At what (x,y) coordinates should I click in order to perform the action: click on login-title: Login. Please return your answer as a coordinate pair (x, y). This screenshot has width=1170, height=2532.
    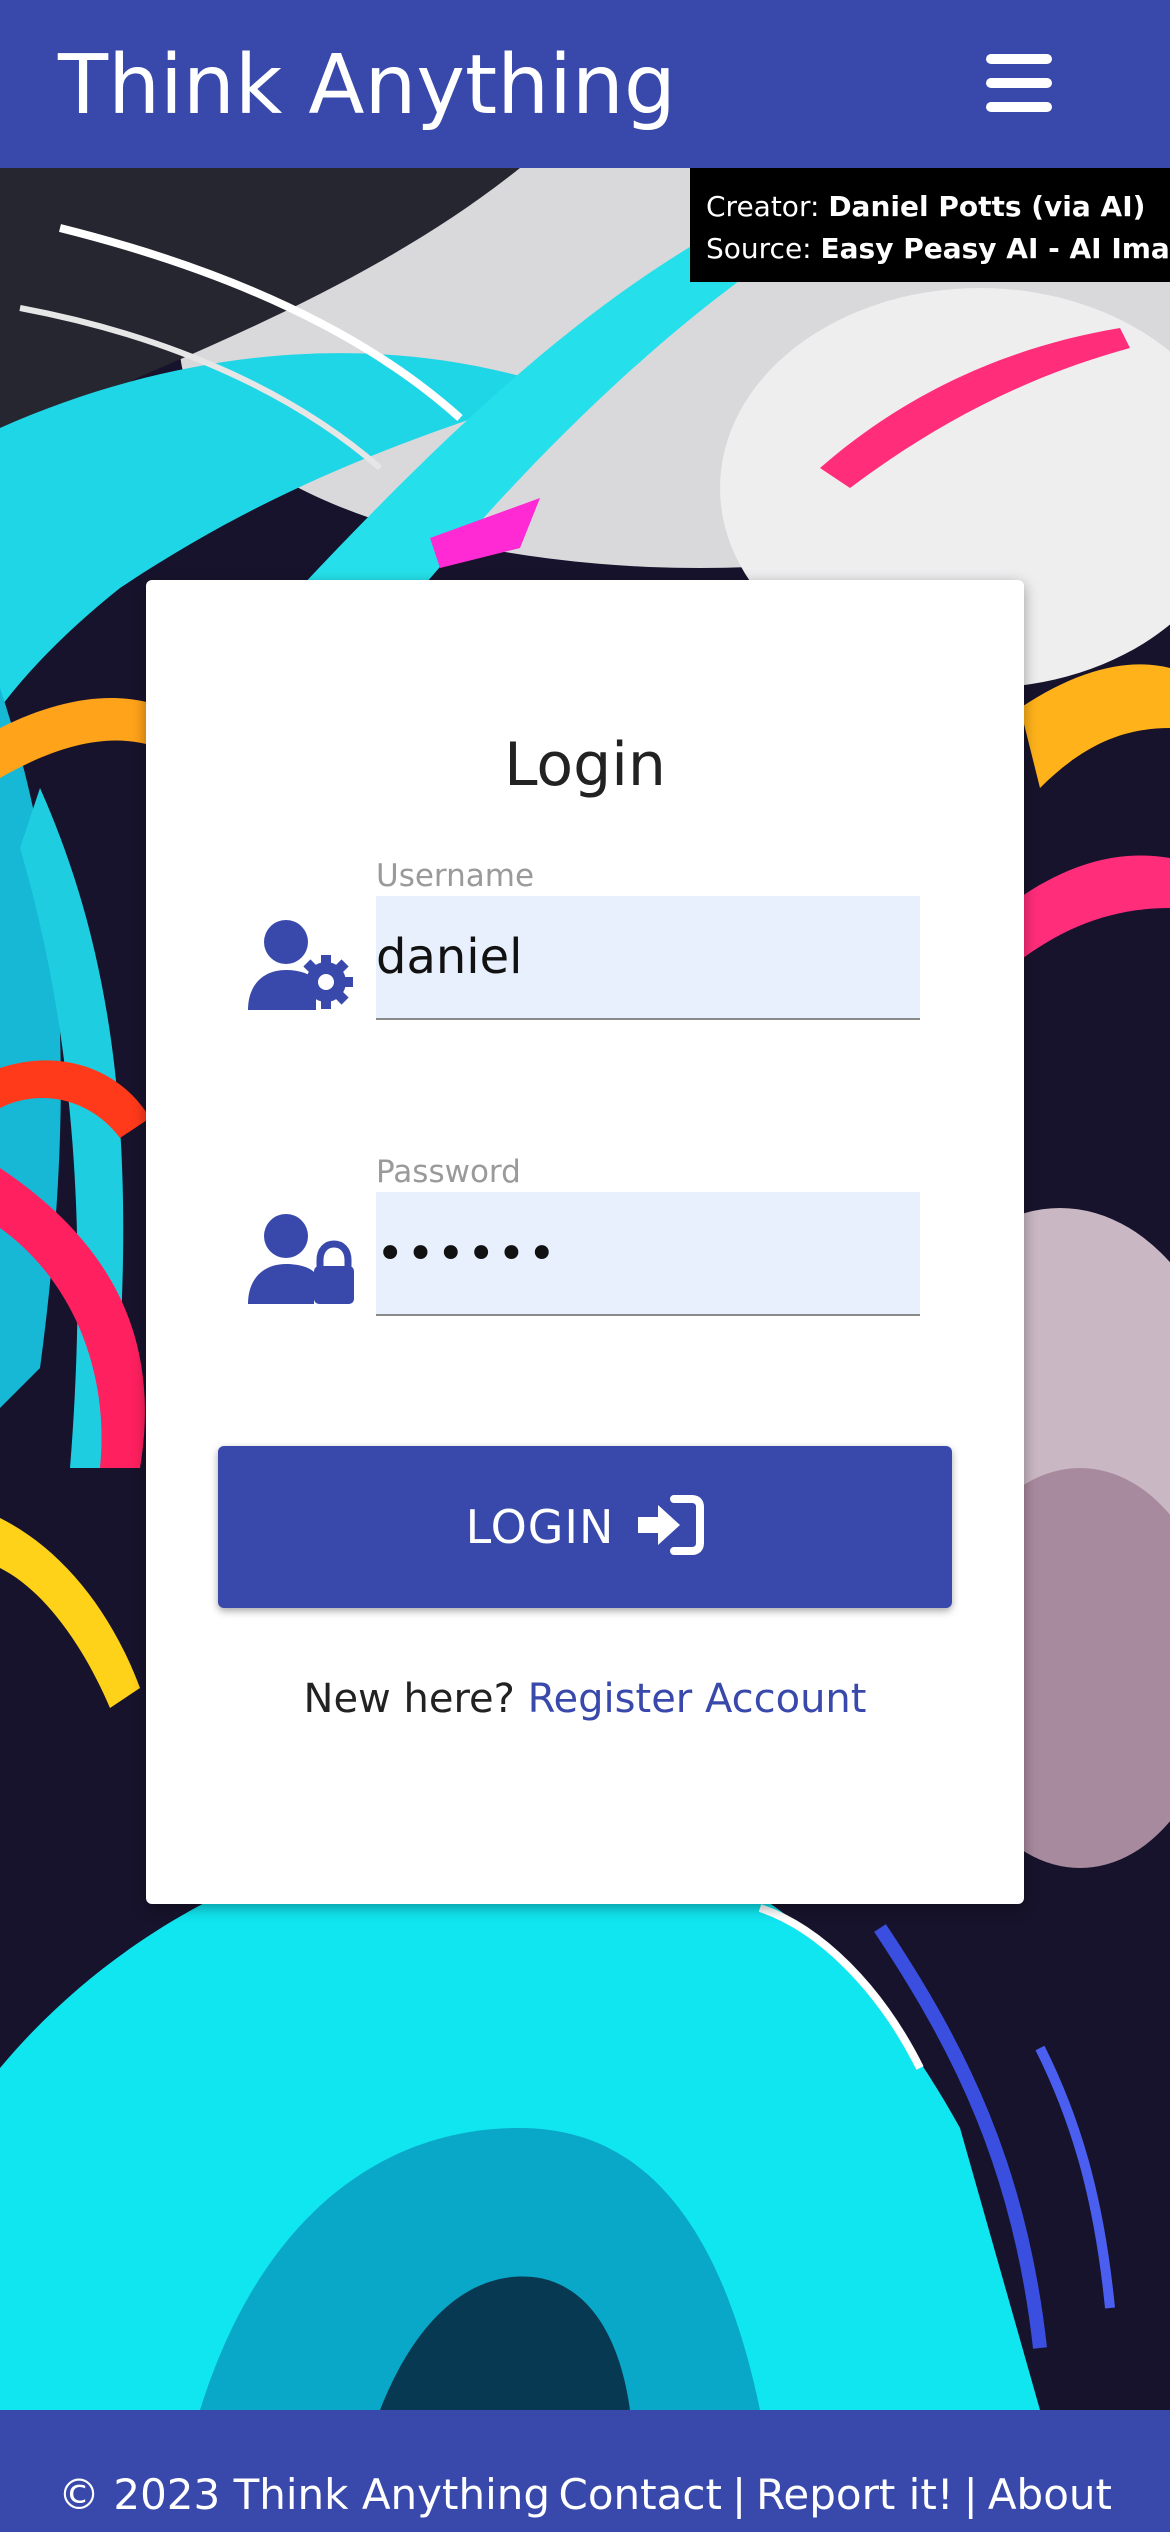
    Looking at the image, I should click on (585, 765).